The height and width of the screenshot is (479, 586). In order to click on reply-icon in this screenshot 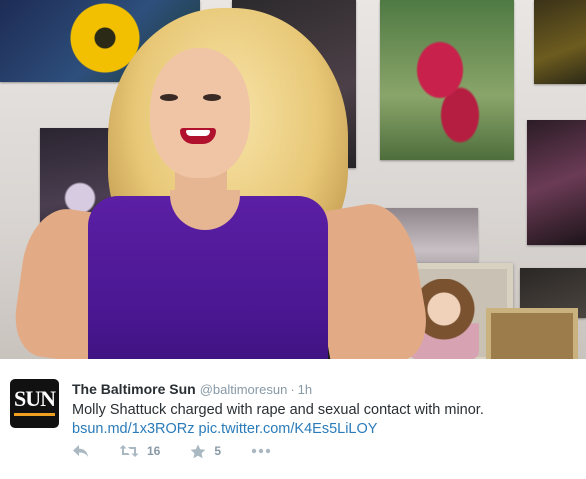, I will do `click(80, 451)`.